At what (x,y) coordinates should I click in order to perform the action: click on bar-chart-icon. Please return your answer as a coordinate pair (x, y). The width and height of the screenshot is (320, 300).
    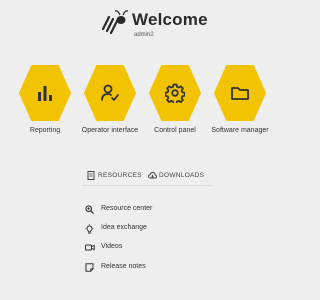
    Looking at the image, I should click on (45, 93).